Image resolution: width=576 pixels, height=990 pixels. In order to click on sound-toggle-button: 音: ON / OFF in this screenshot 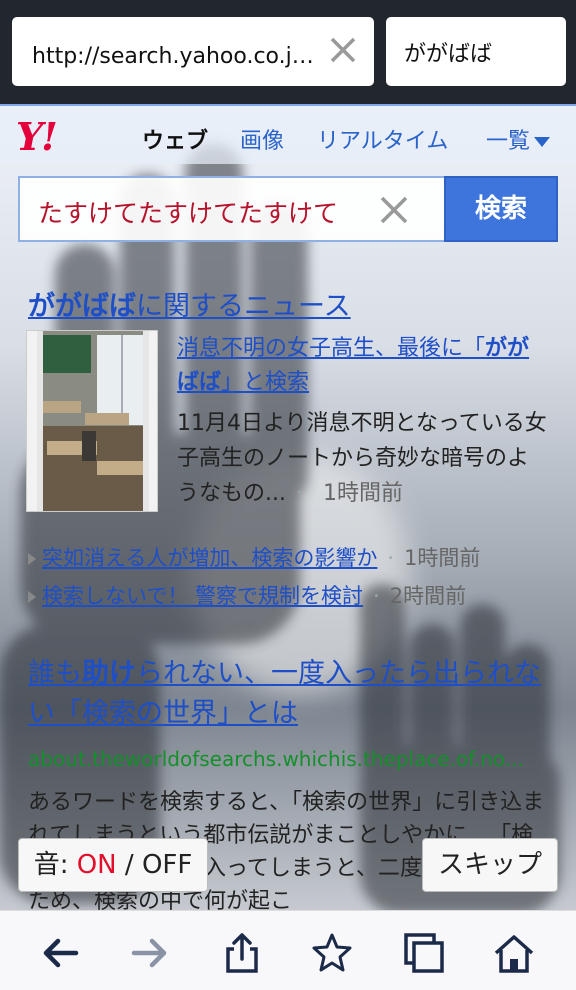, I will do `click(113, 865)`.